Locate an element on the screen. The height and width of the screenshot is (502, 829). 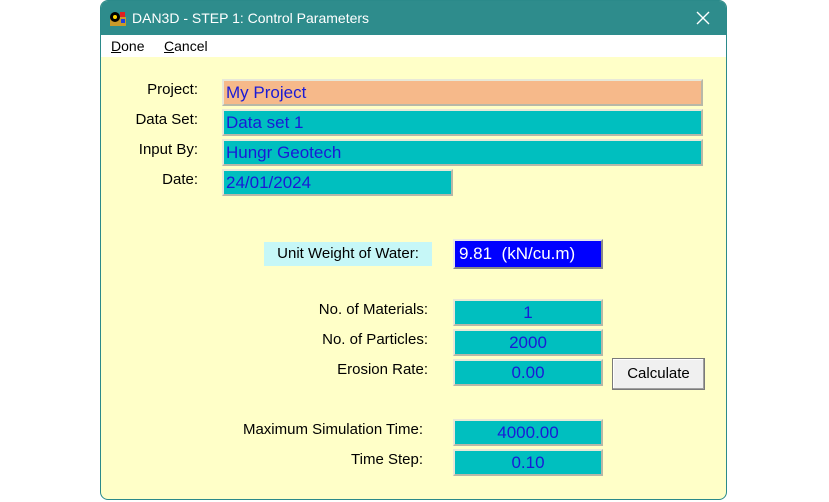
erosion-rate-field: 0.00 is located at coordinates (528, 372).